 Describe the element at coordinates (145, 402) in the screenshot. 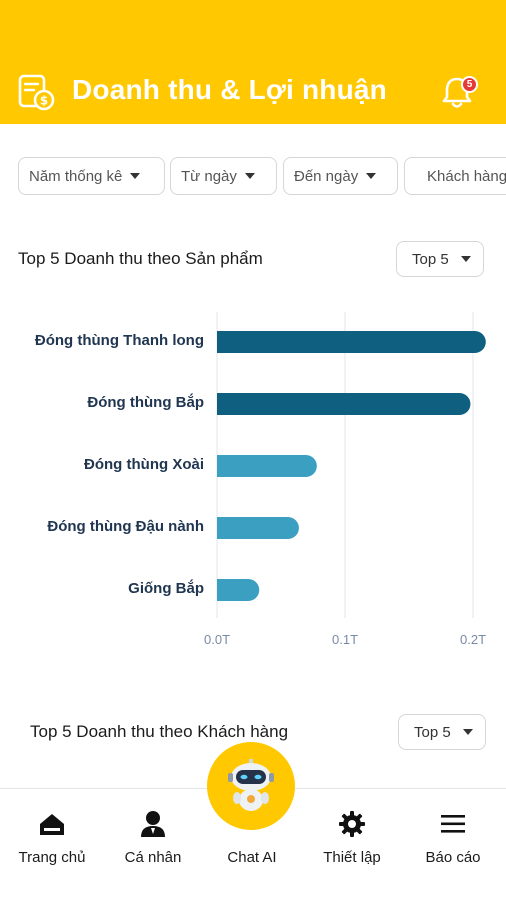

I see `y-category-label: Đóng thùng Bắp` at that location.